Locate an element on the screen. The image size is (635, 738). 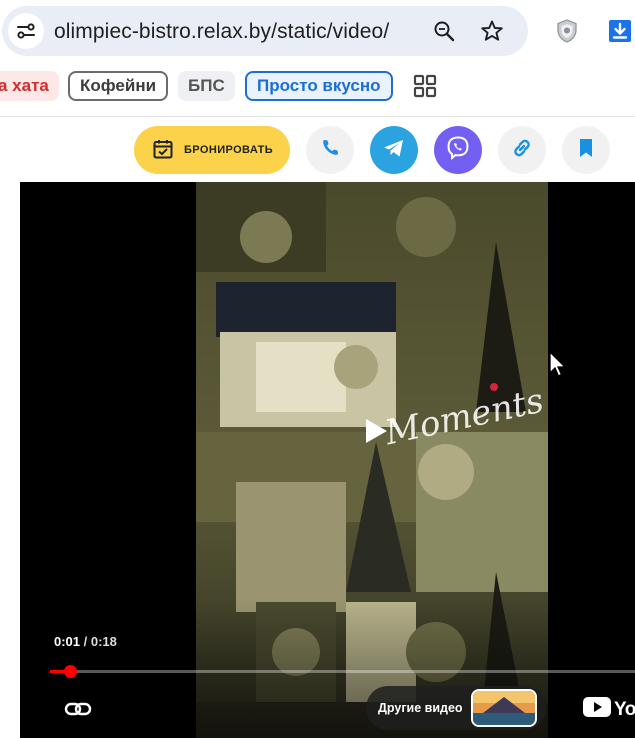
site-info-icon is located at coordinates (26, 31).